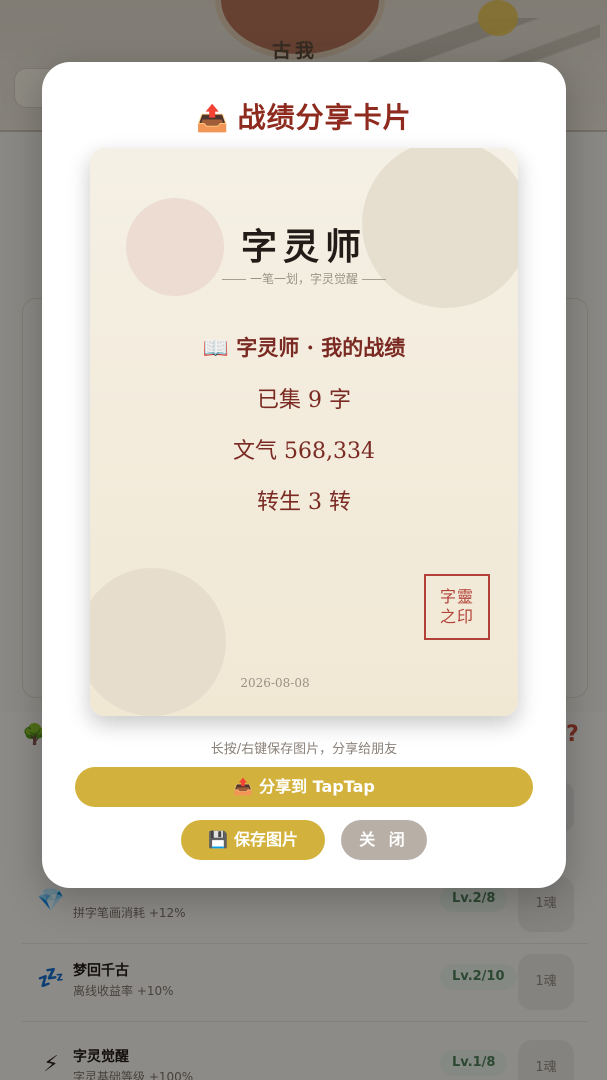  What do you see at coordinates (304, 400) in the screenshot?
I see `stat-collected: 已集 9 字` at bounding box center [304, 400].